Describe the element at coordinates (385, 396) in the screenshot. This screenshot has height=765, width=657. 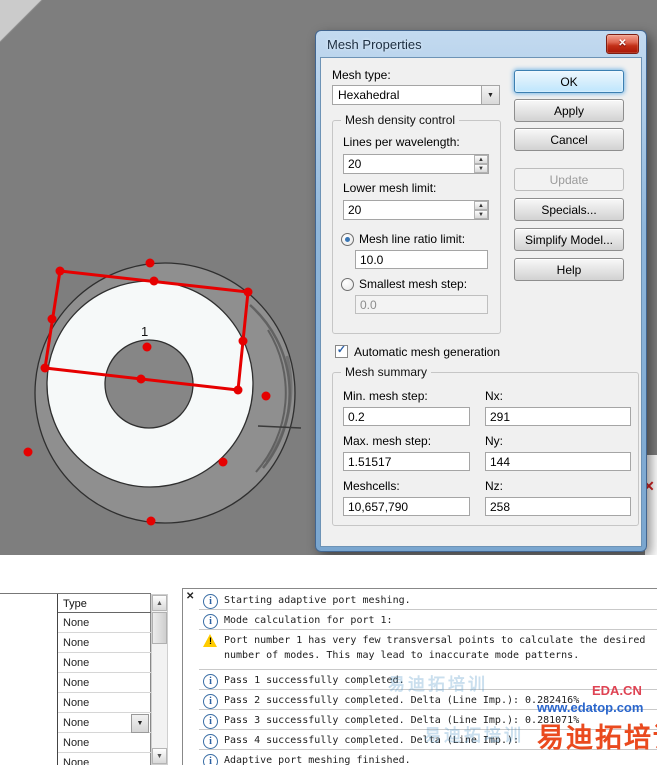
I see `min-mesh-step-label: Min. mesh step:` at that location.